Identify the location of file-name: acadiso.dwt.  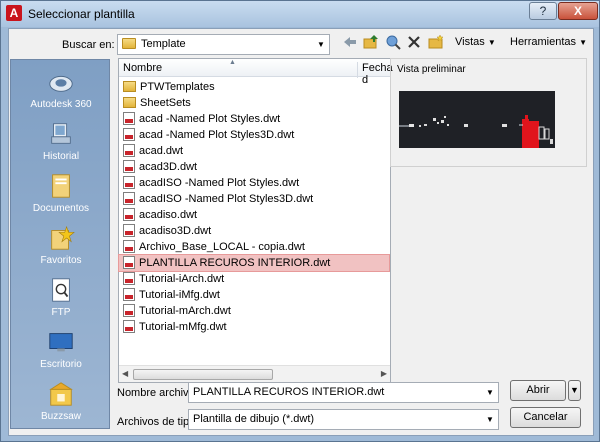
(168, 215).